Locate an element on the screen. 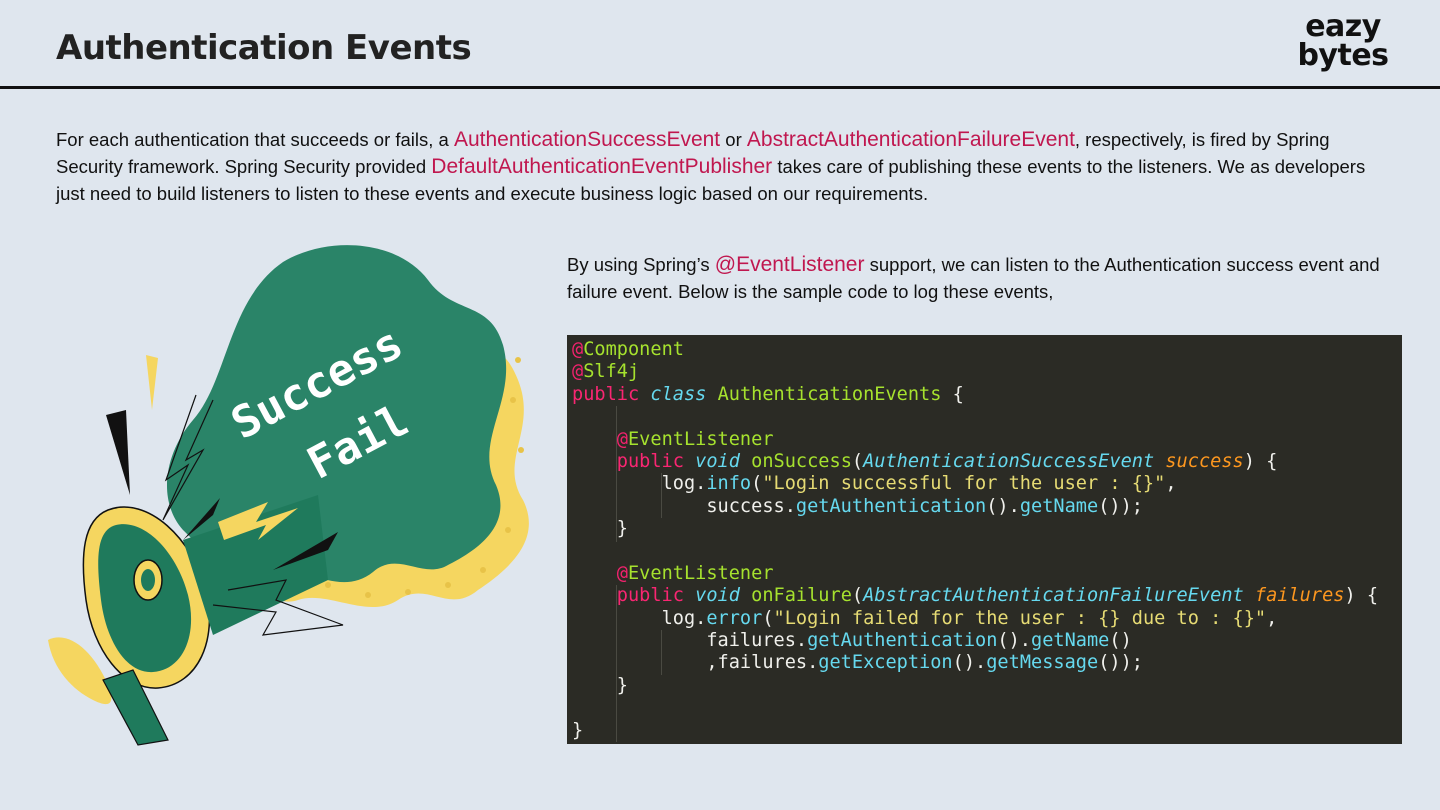 This screenshot has width=1440, height=810. side-text-1: By using Spring’s is located at coordinates (641, 264).